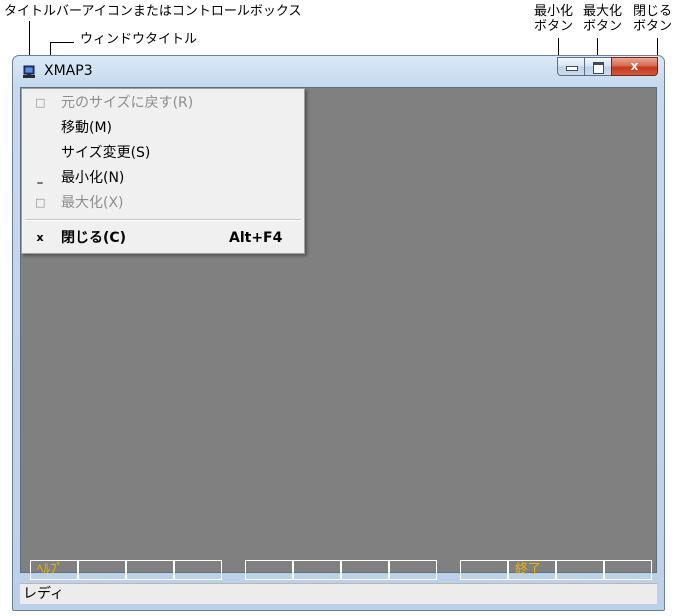 Image resolution: width=679 pixels, height=616 pixels. What do you see at coordinates (554, 19) in the screenshot?
I see `minimize-button-annotation: 最小化 ボタン` at bounding box center [554, 19].